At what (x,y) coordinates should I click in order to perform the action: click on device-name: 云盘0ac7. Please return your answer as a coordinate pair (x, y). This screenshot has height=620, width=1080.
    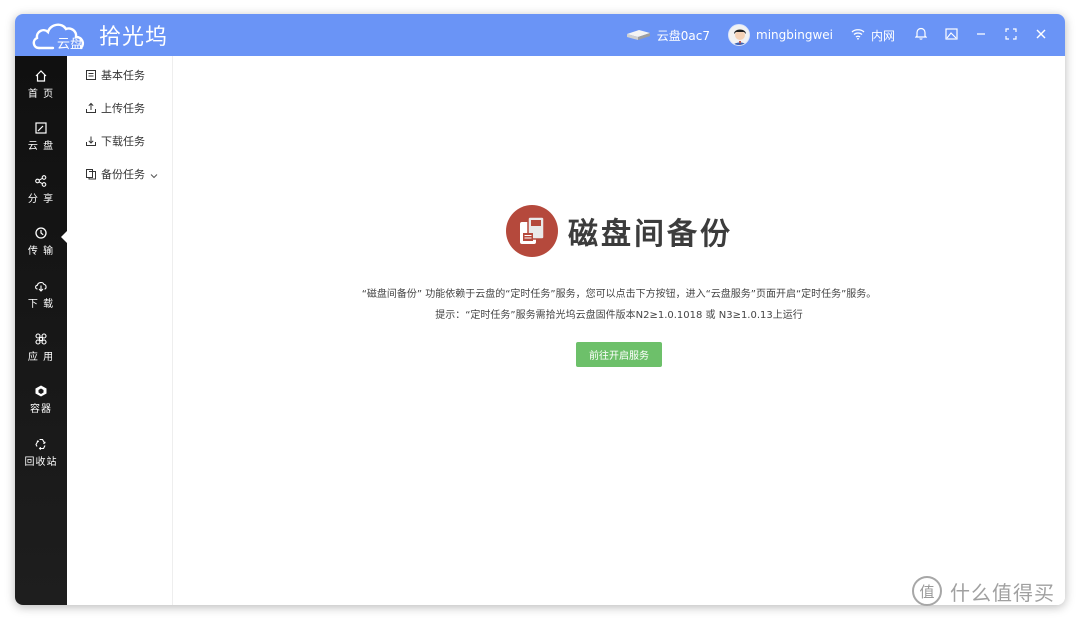
    Looking at the image, I should click on (683, 35).